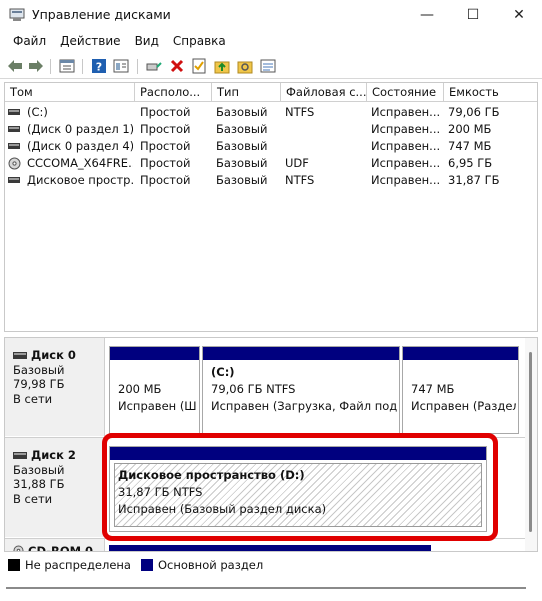 This screenshot has height=601, width=542. I want to click on partition-status: Исправен (Базовый раздел диска), so click(222, 509).